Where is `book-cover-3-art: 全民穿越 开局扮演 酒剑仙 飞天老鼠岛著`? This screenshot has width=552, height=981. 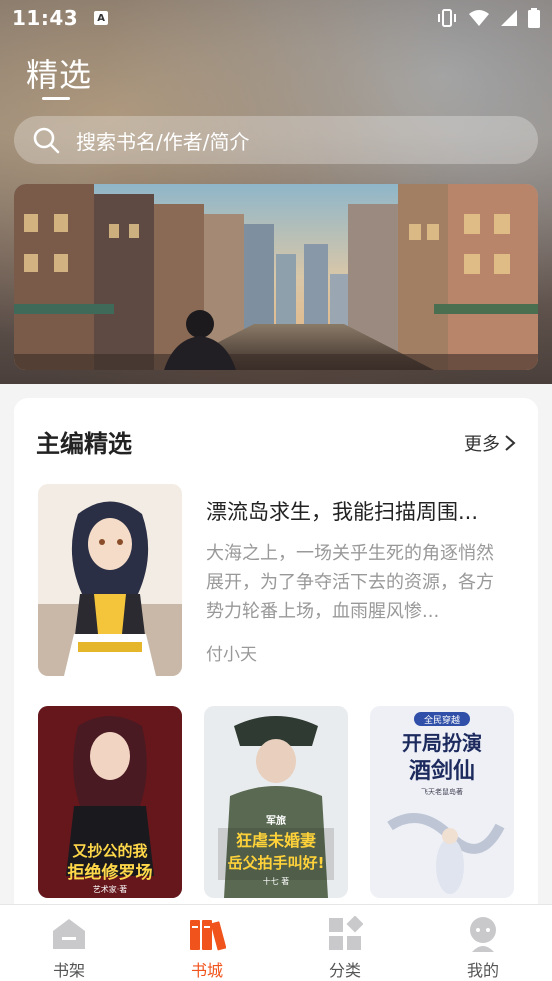 book-cover-3-art: 全民穿越 开局扮演 酒剑仙 飞天老鼠岛著 is located at coordinates (442, 802).